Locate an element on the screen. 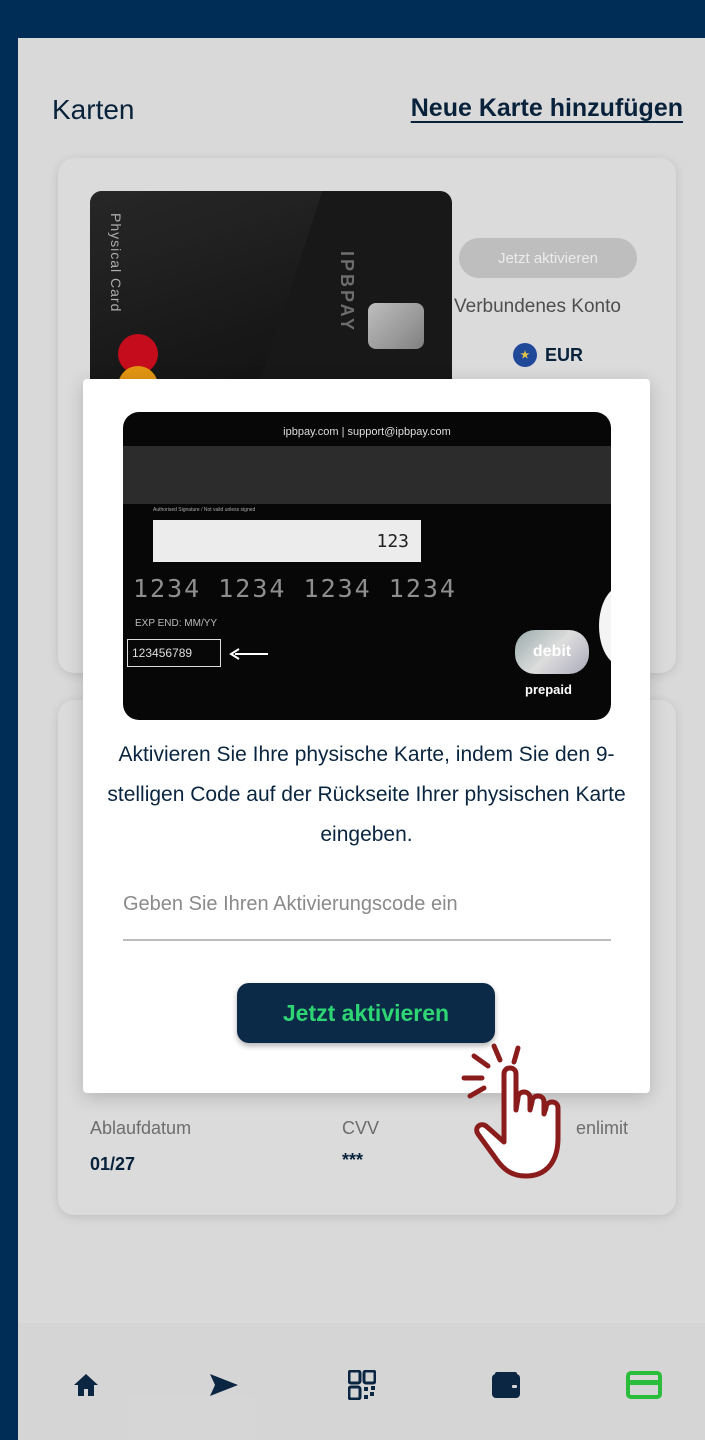 The width and height of the screenshot is (705, 1440). card-hologram is located at coordinates (605, 626).